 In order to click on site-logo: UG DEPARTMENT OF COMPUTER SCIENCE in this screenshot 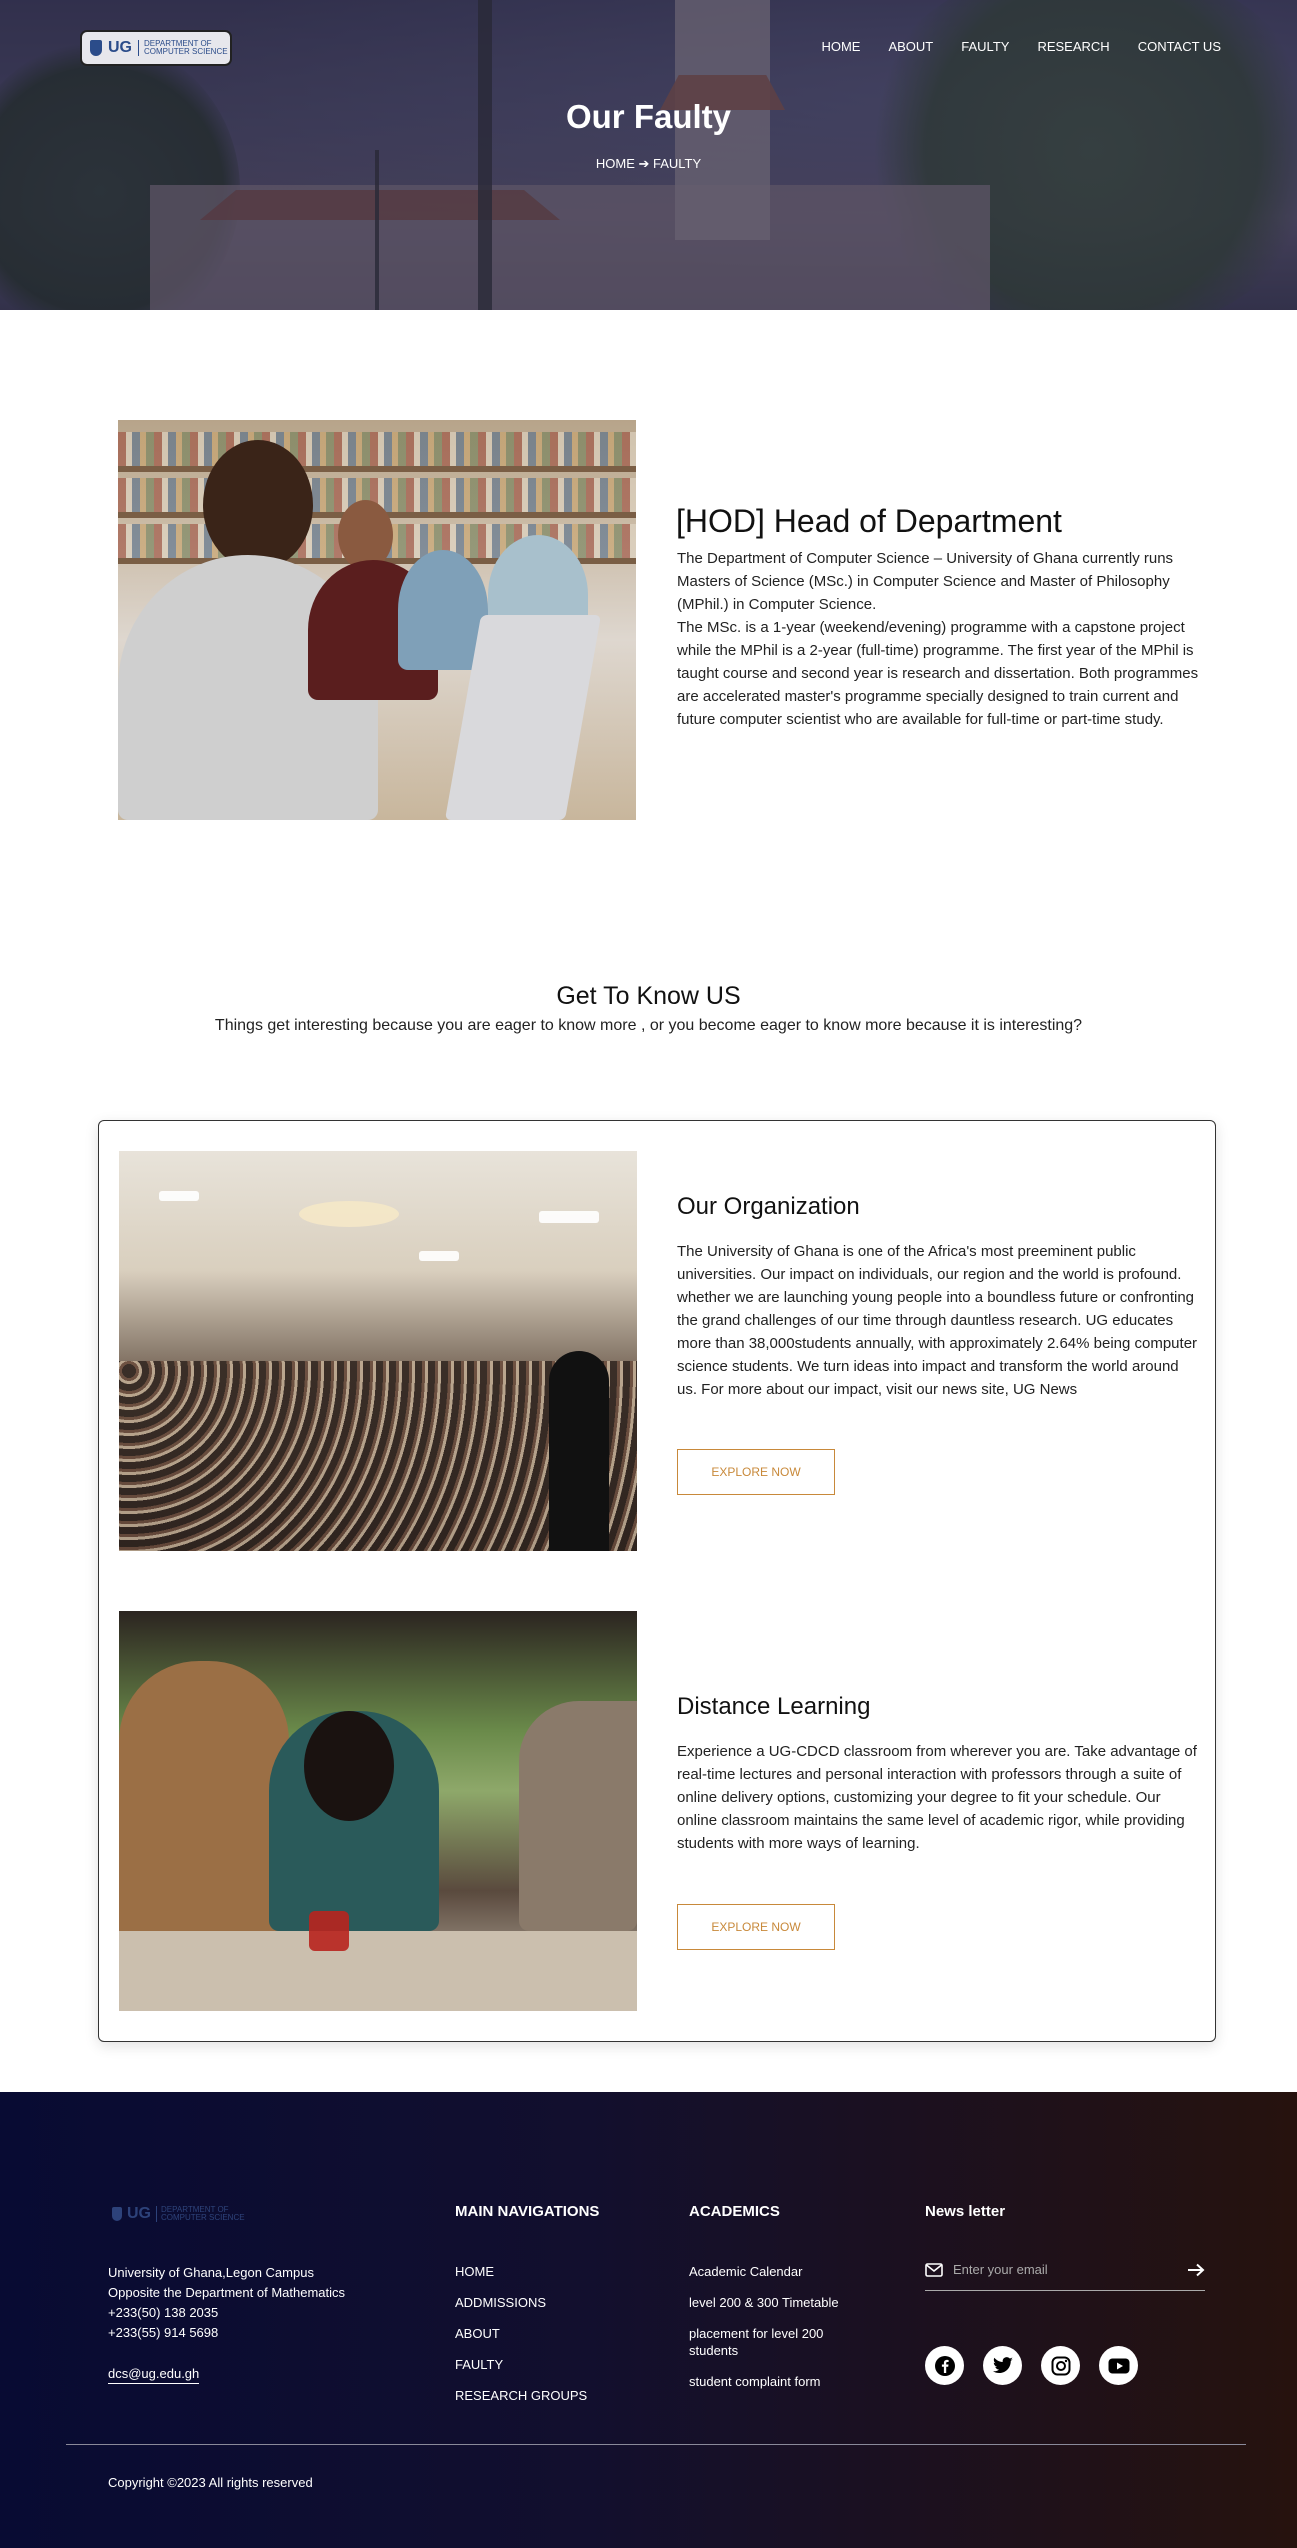, I will do `click(156, 48)`.